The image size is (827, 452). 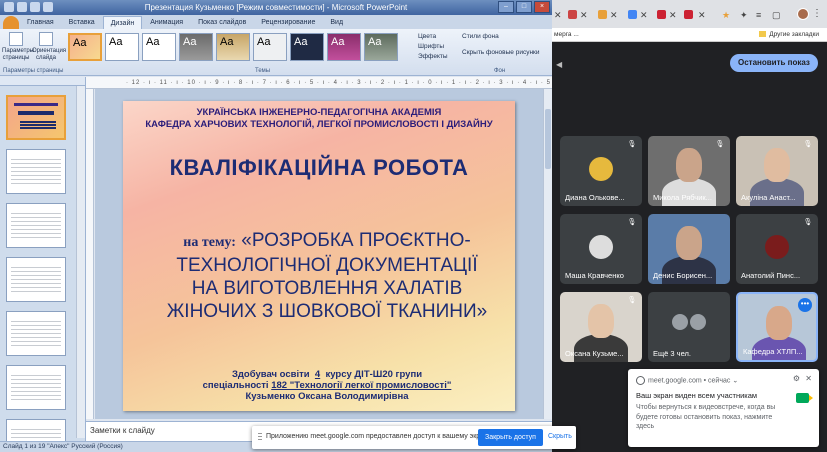 What do you see at coordinates (80, 262) in the screenshot?
I see `thumbnails-scrollbar` at bounding box center [80, 262].